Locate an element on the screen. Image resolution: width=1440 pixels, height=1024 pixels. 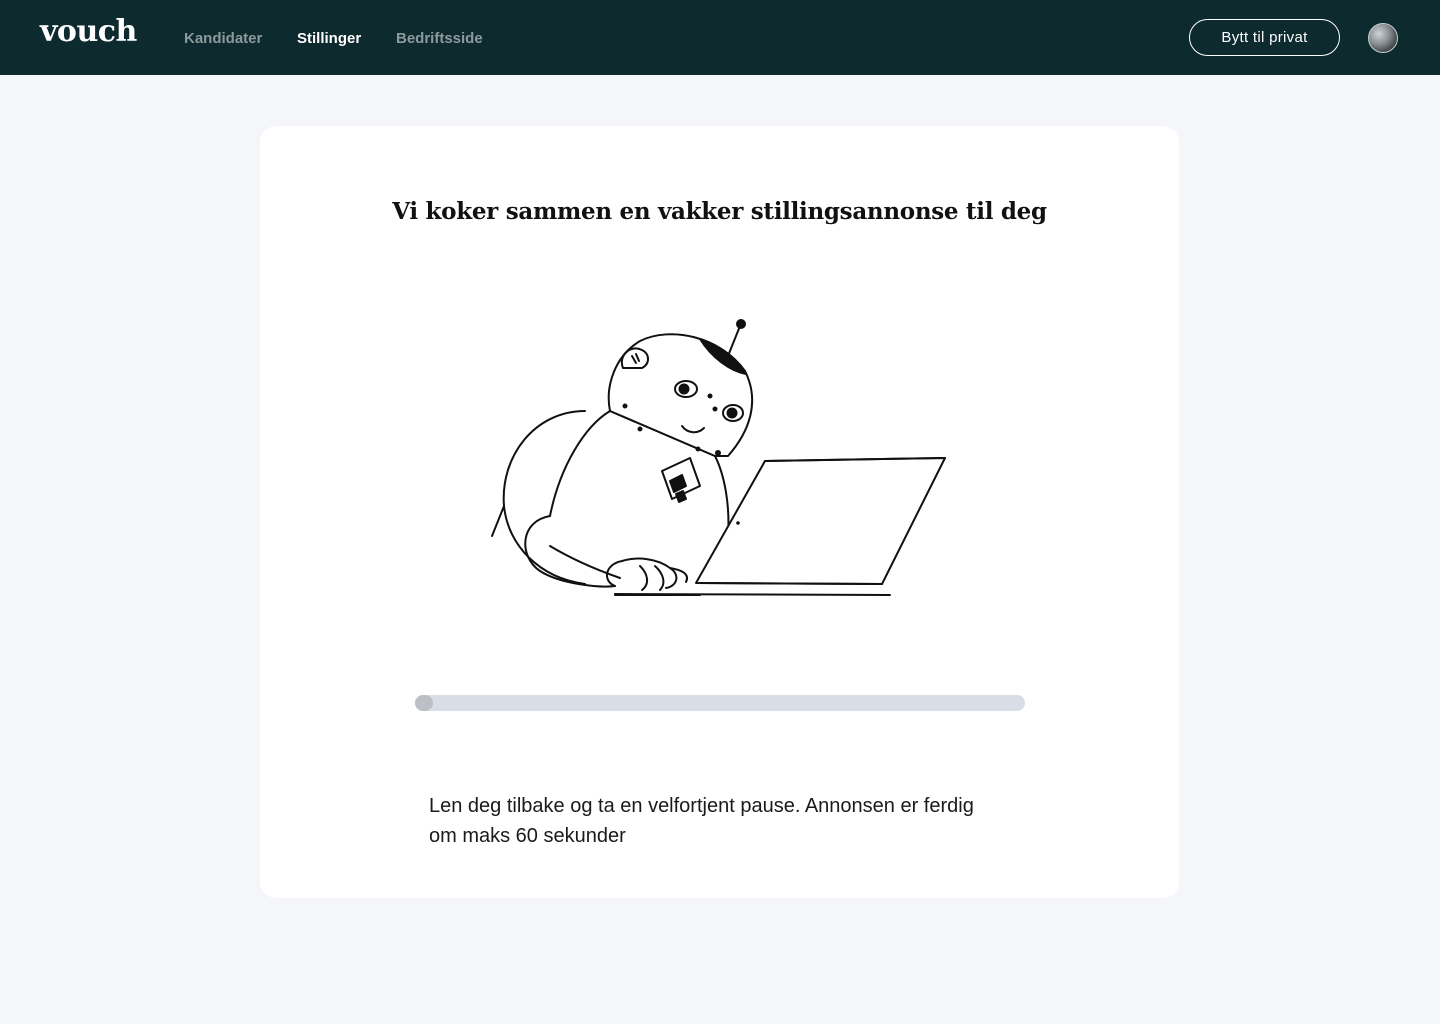
robot-typing-illustration is located at coordinates (718, 457).